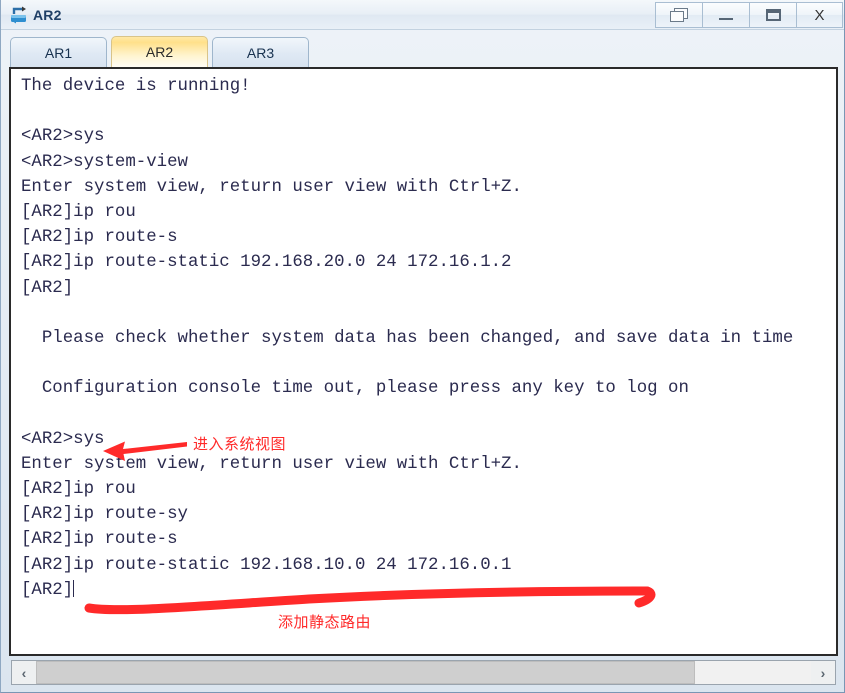 This screenshot has width=845, height=693. Describe the element at coordinates (24, 672) in the screenshot. I see `scroll-left-icon: ‹` at that location.